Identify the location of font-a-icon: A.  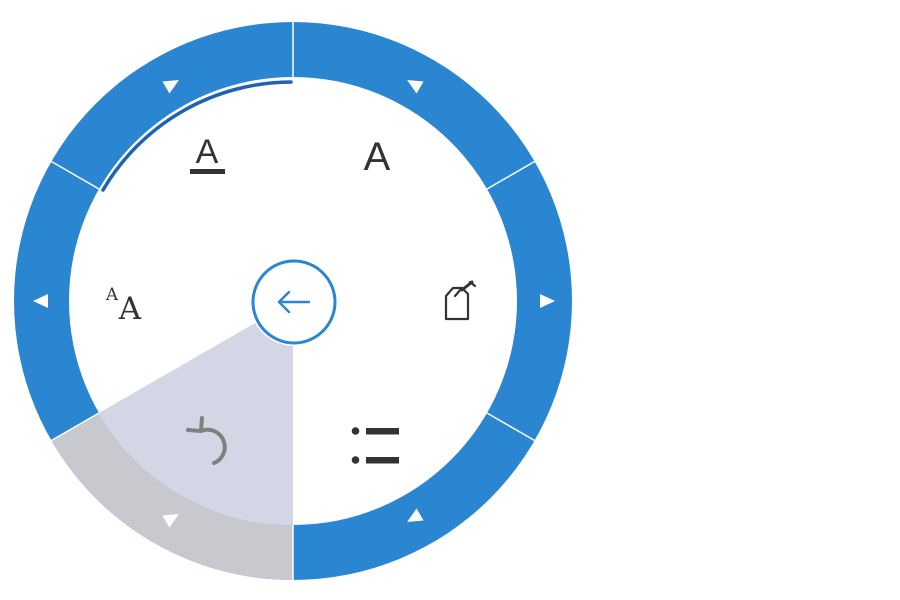
(377, 157).